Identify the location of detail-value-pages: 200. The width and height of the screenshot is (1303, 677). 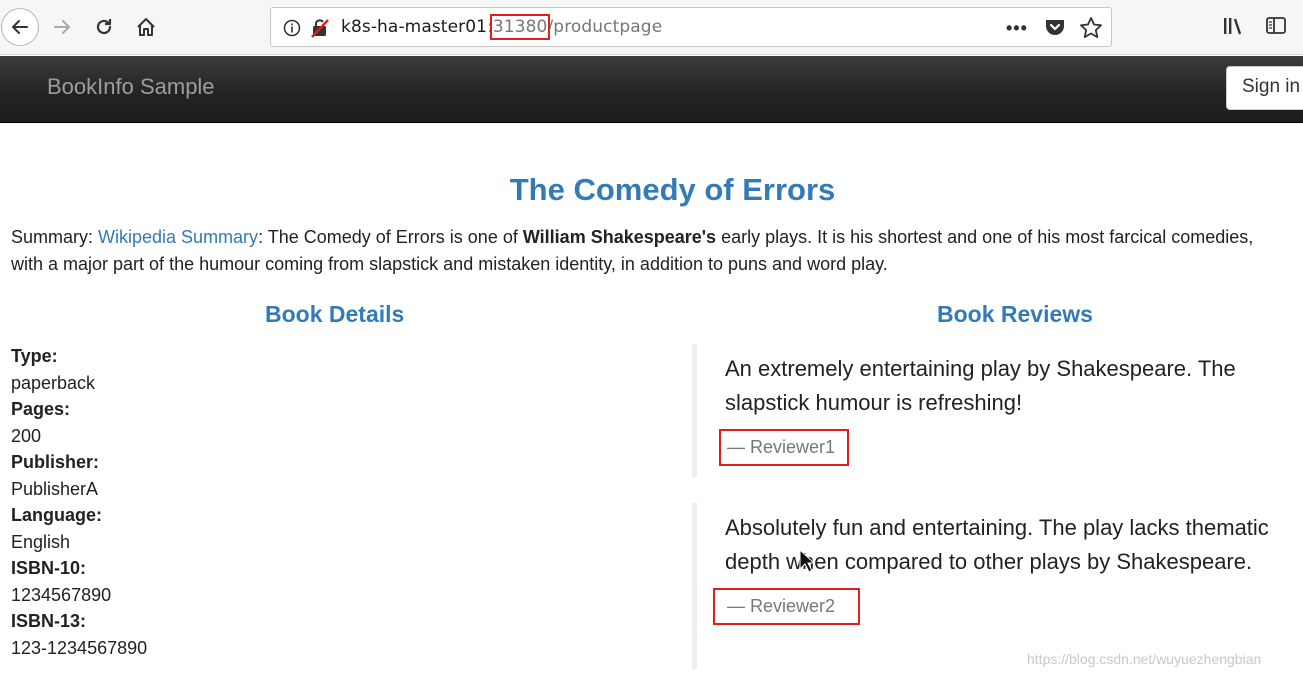
(26, 435).